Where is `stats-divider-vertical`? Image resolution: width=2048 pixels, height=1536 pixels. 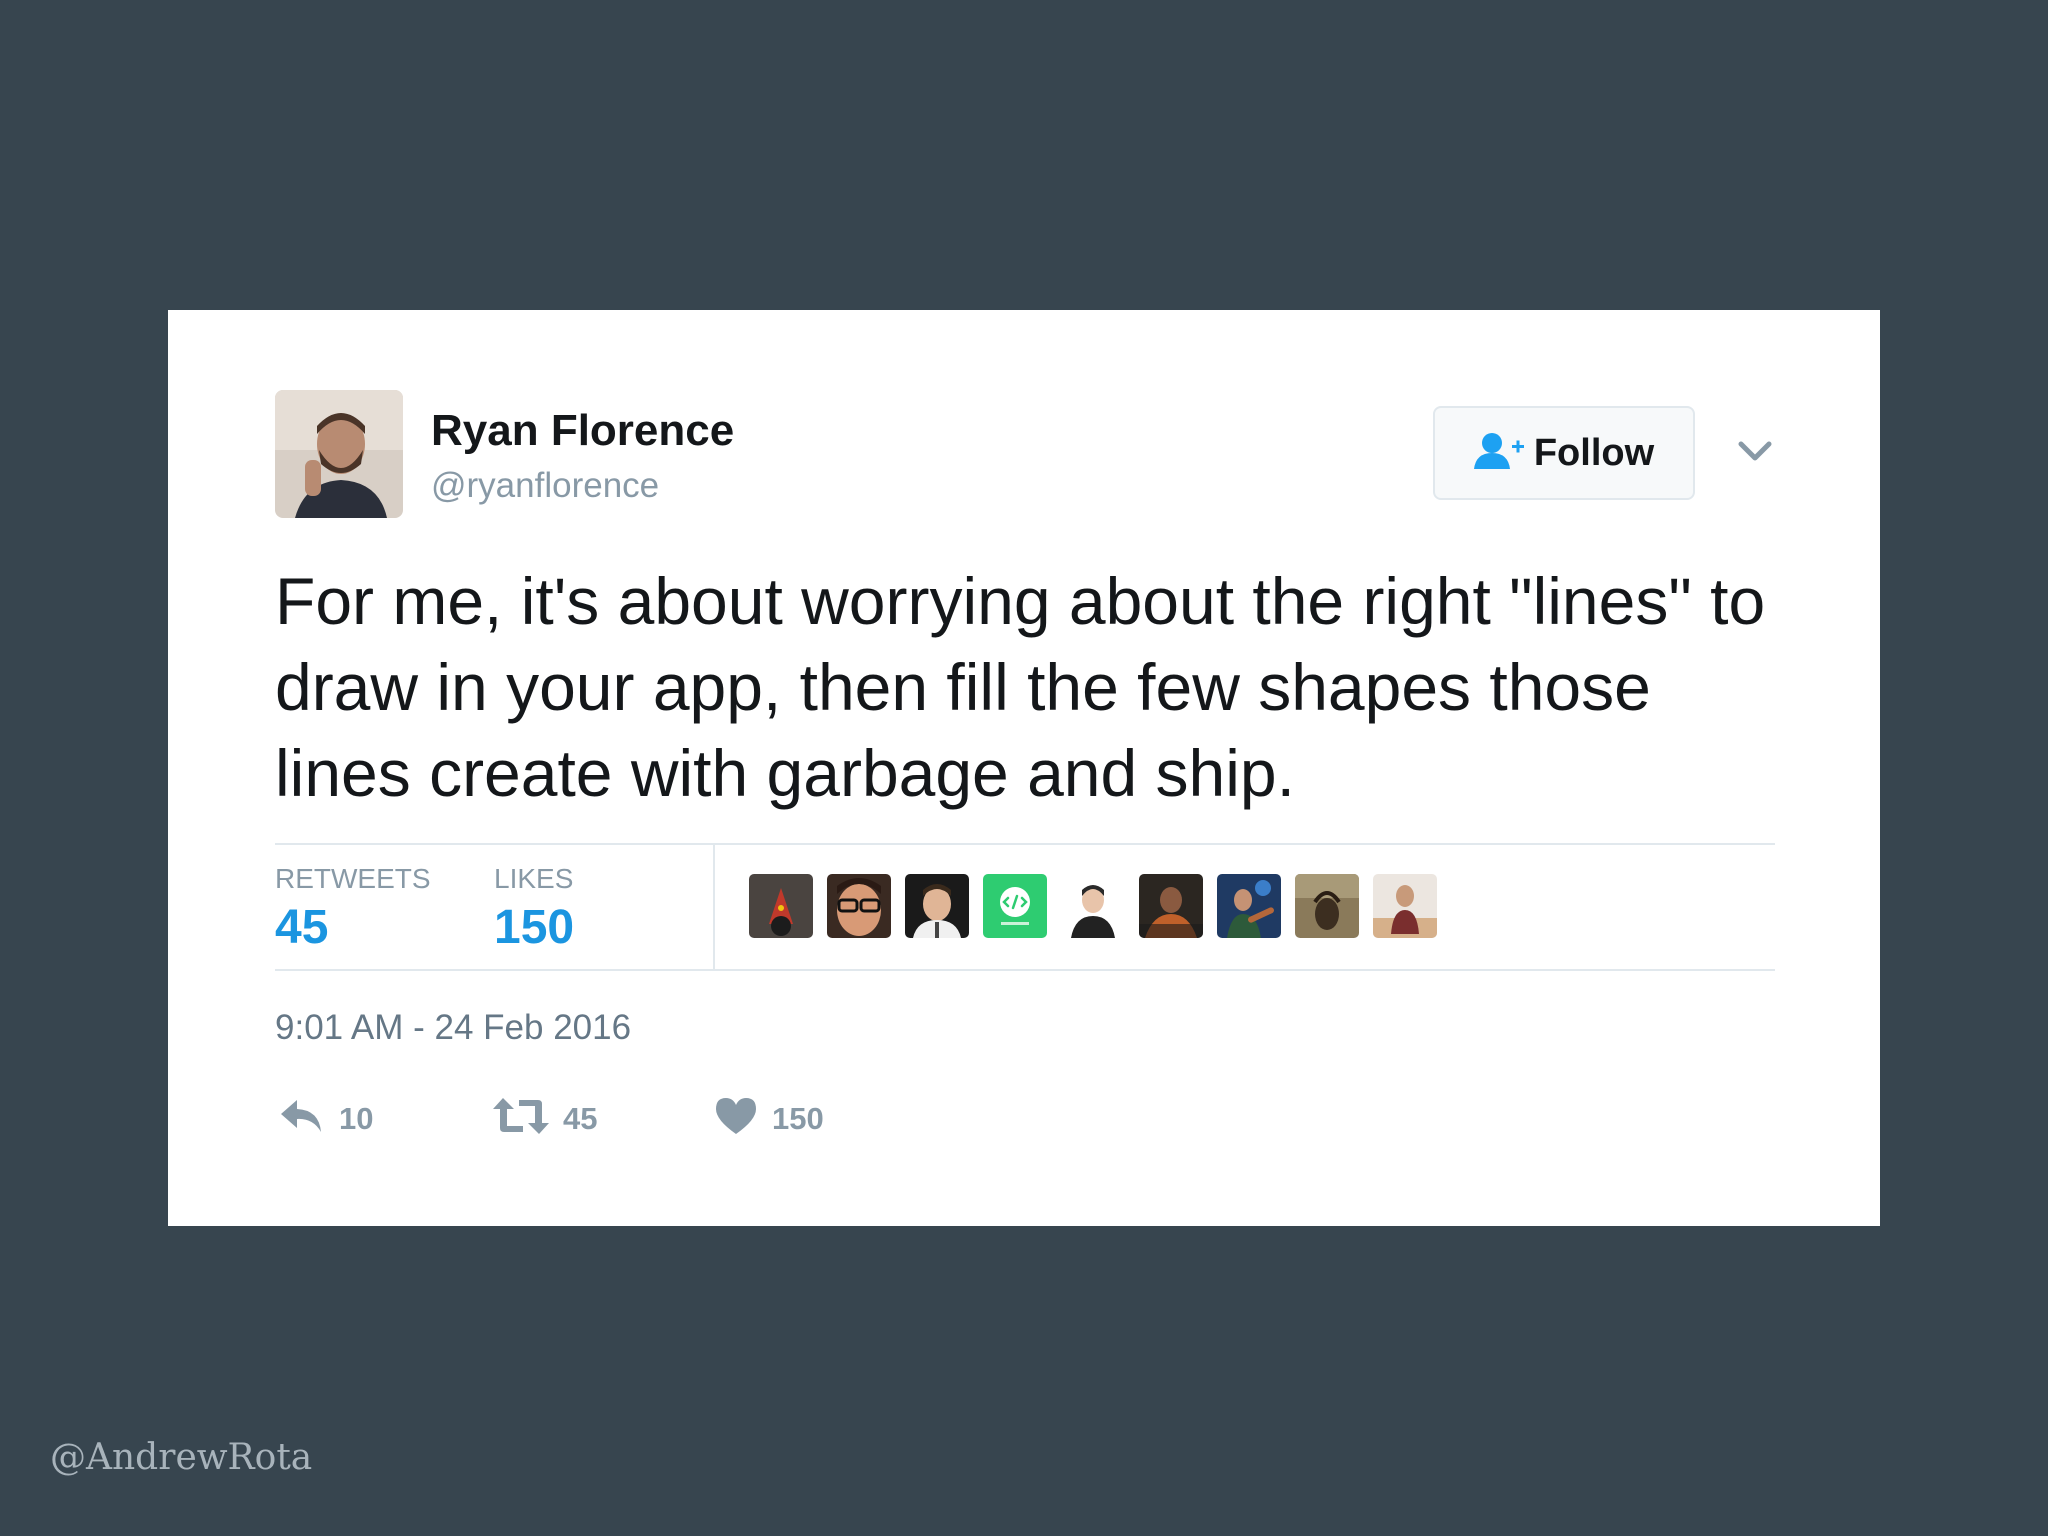 stats-divider-vertical is located at coordinates (714, 907).